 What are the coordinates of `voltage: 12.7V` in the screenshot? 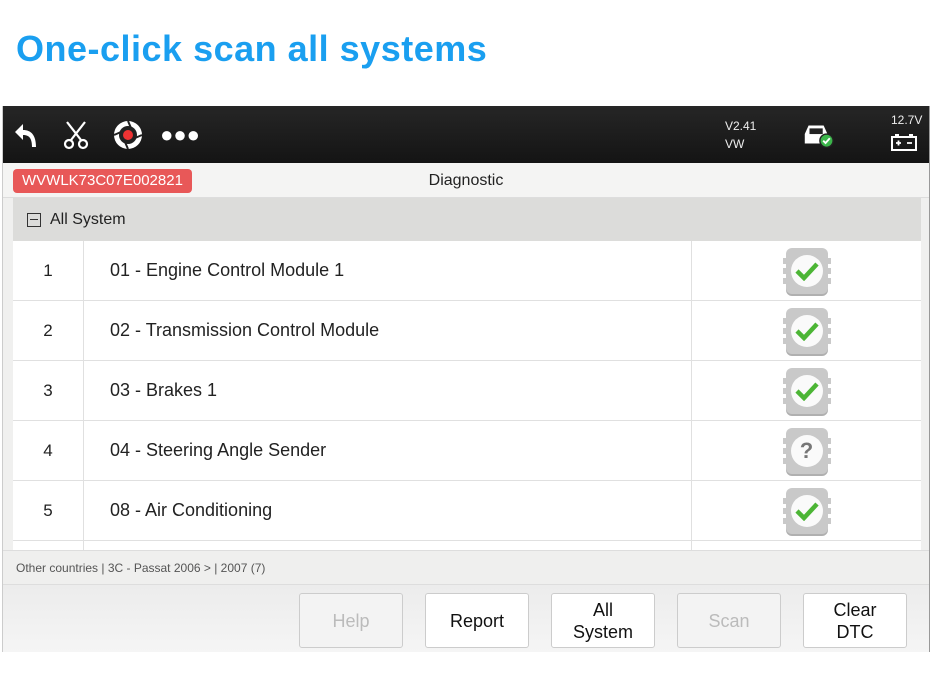 It's located at (907, 120).